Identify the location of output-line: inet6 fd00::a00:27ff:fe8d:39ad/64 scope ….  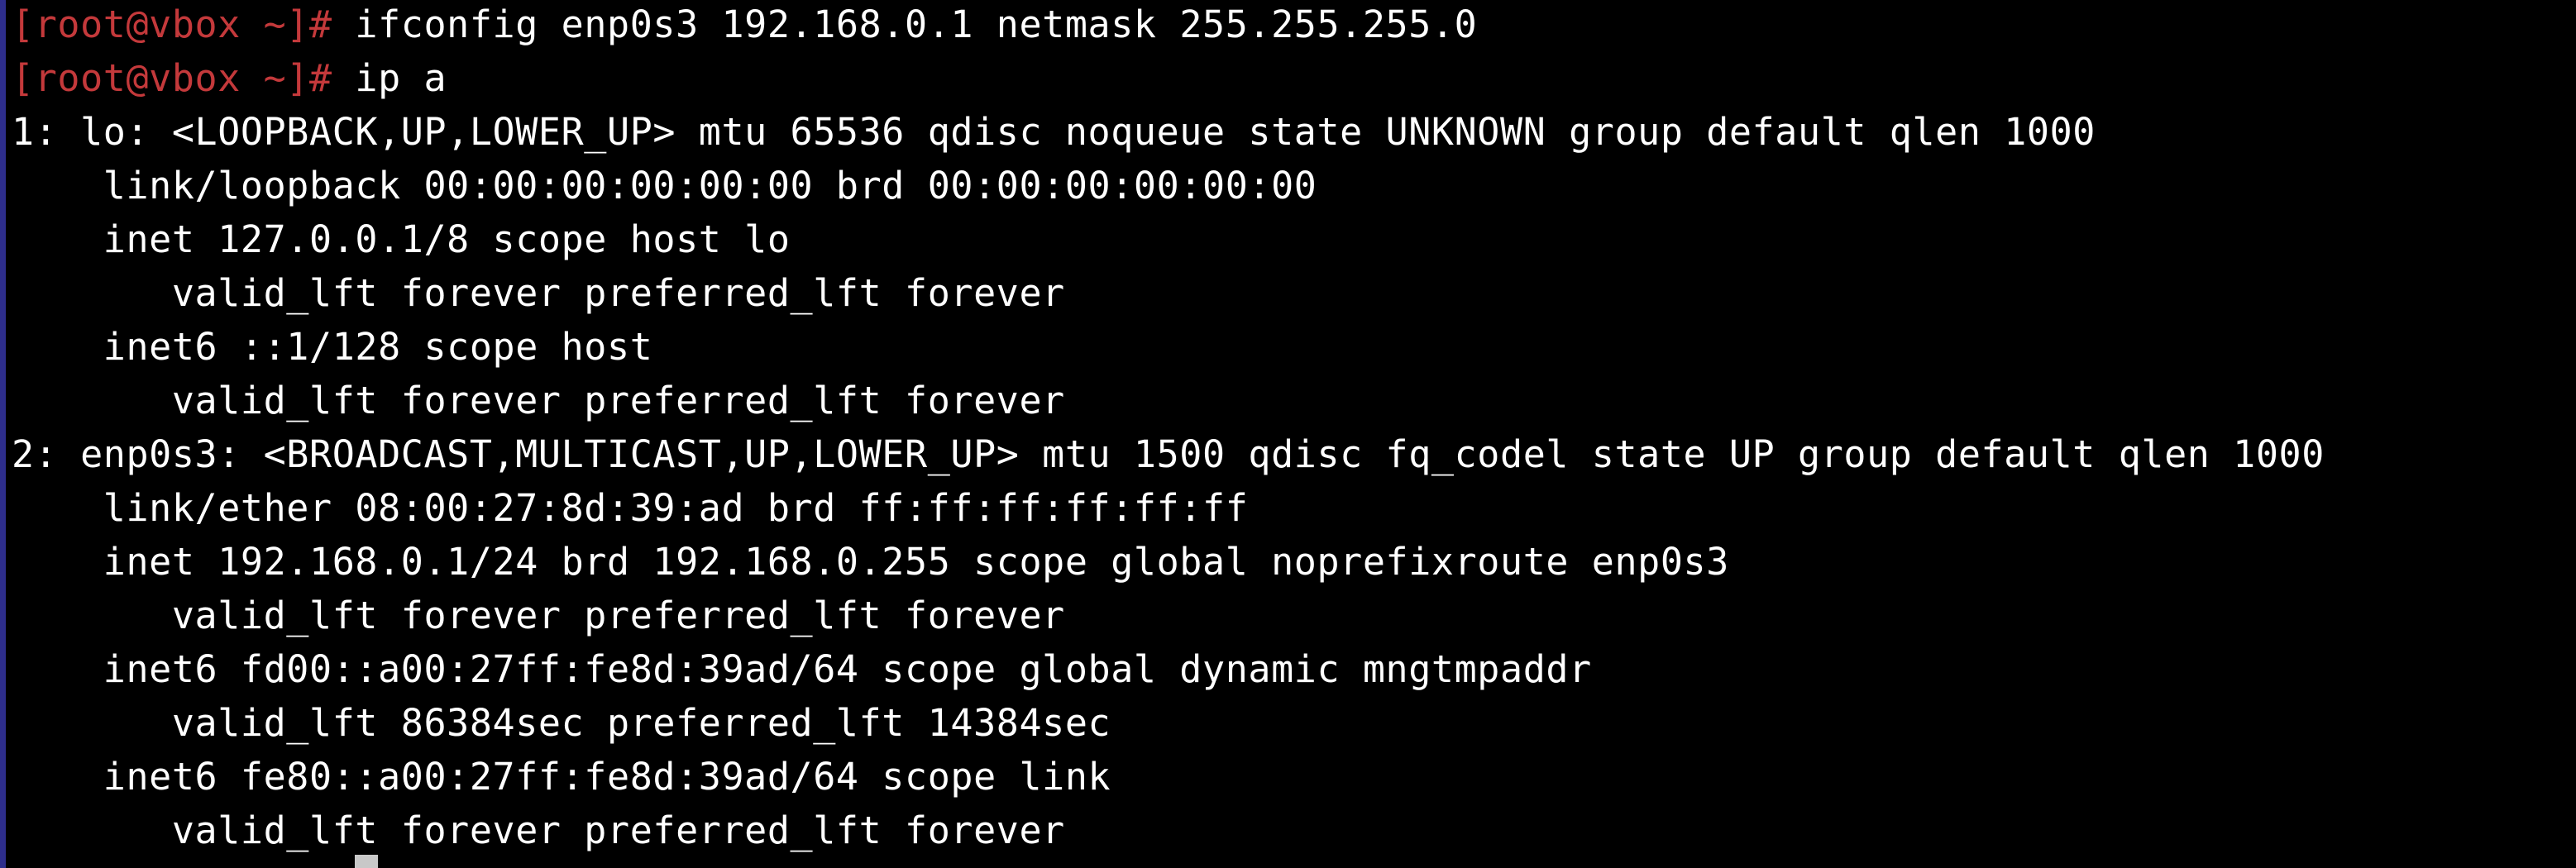
(802, 669).